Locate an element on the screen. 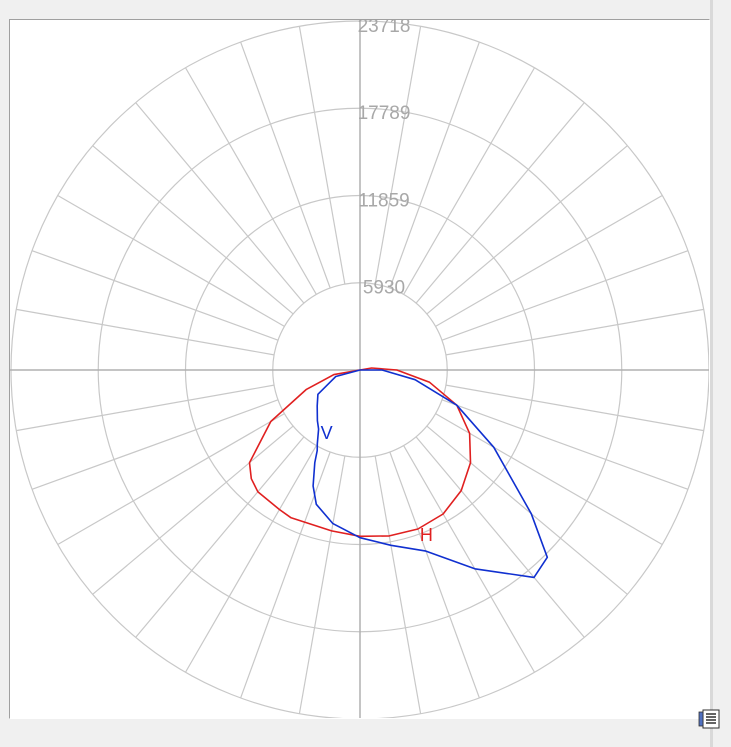 Image resolution: width=731 pixels, height=747 pixels. menu-list-icon is located at coordinates (710, 719).